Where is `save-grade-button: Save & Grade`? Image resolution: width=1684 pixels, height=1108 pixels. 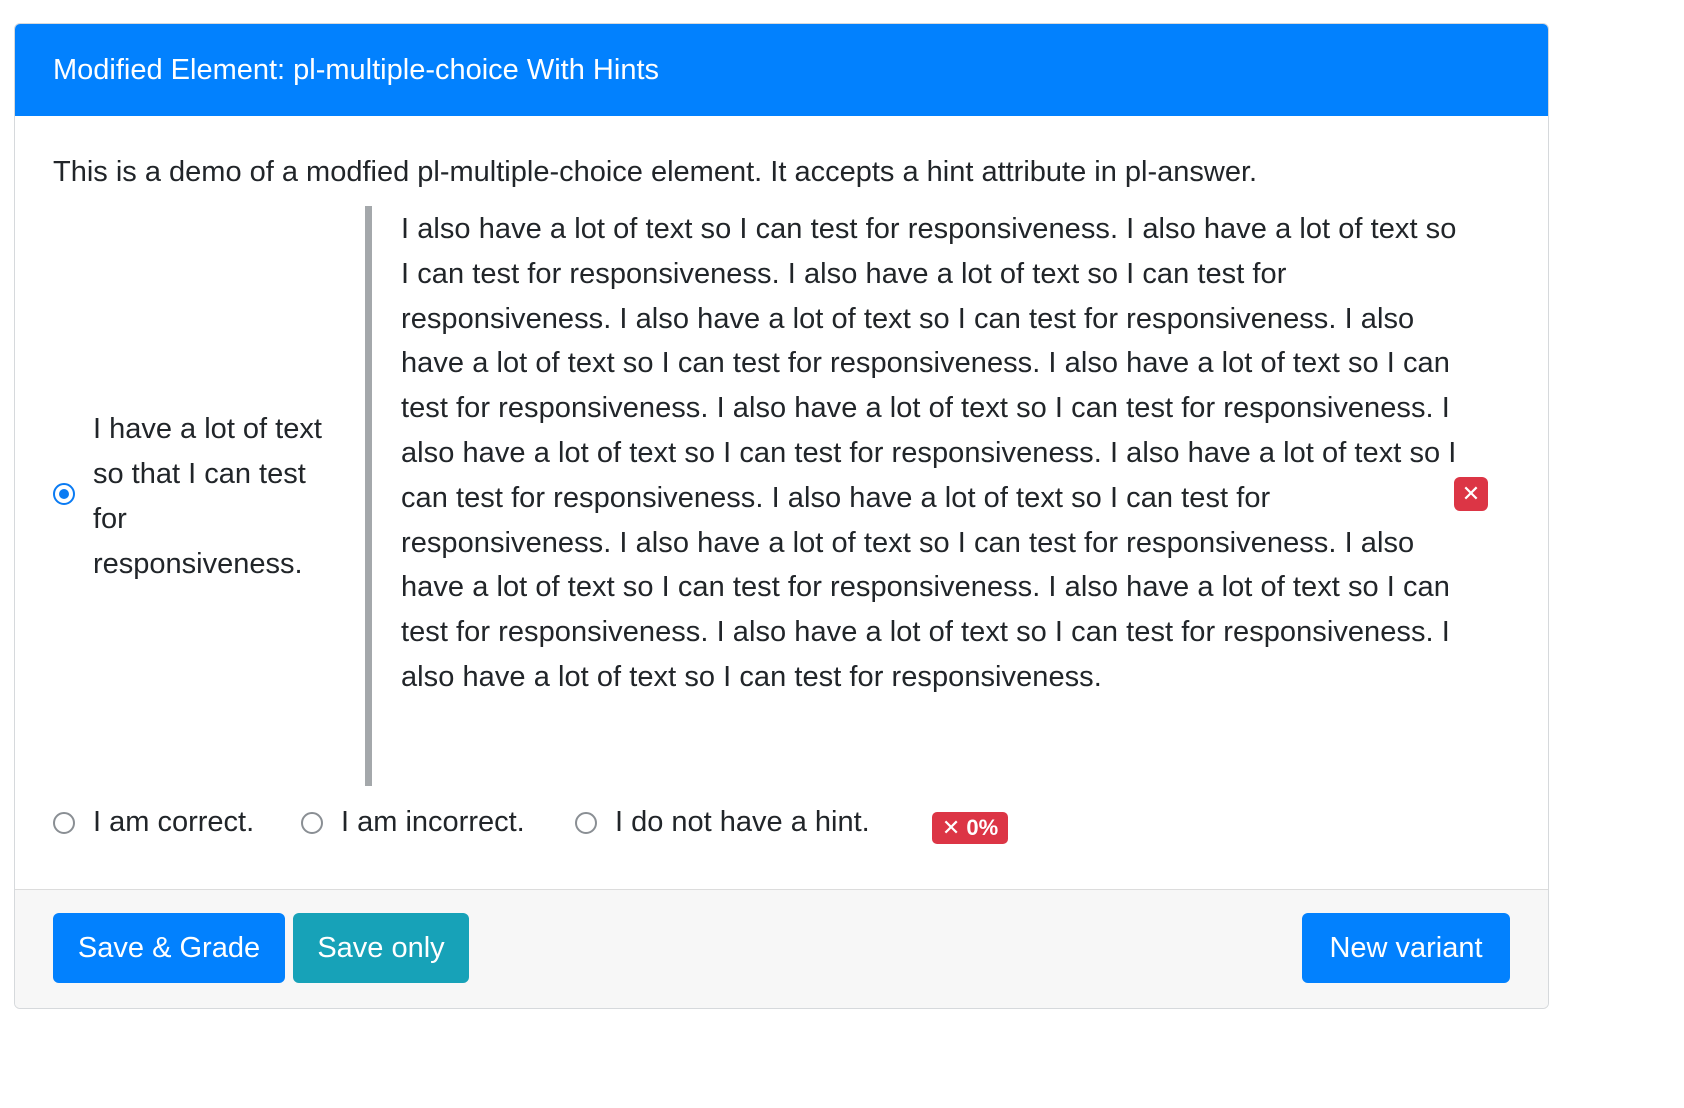
save-grade-button: Save & Grade is located at coordinates (169, 948).